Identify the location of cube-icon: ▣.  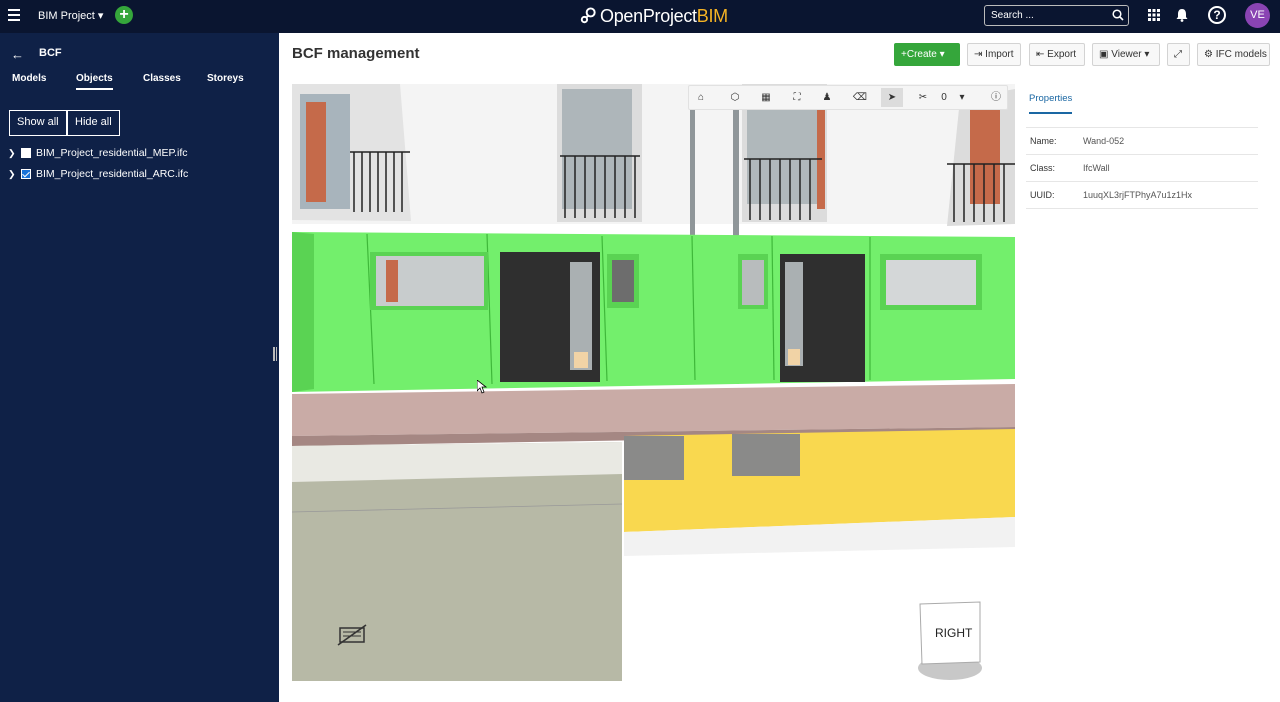
(1104, 54).